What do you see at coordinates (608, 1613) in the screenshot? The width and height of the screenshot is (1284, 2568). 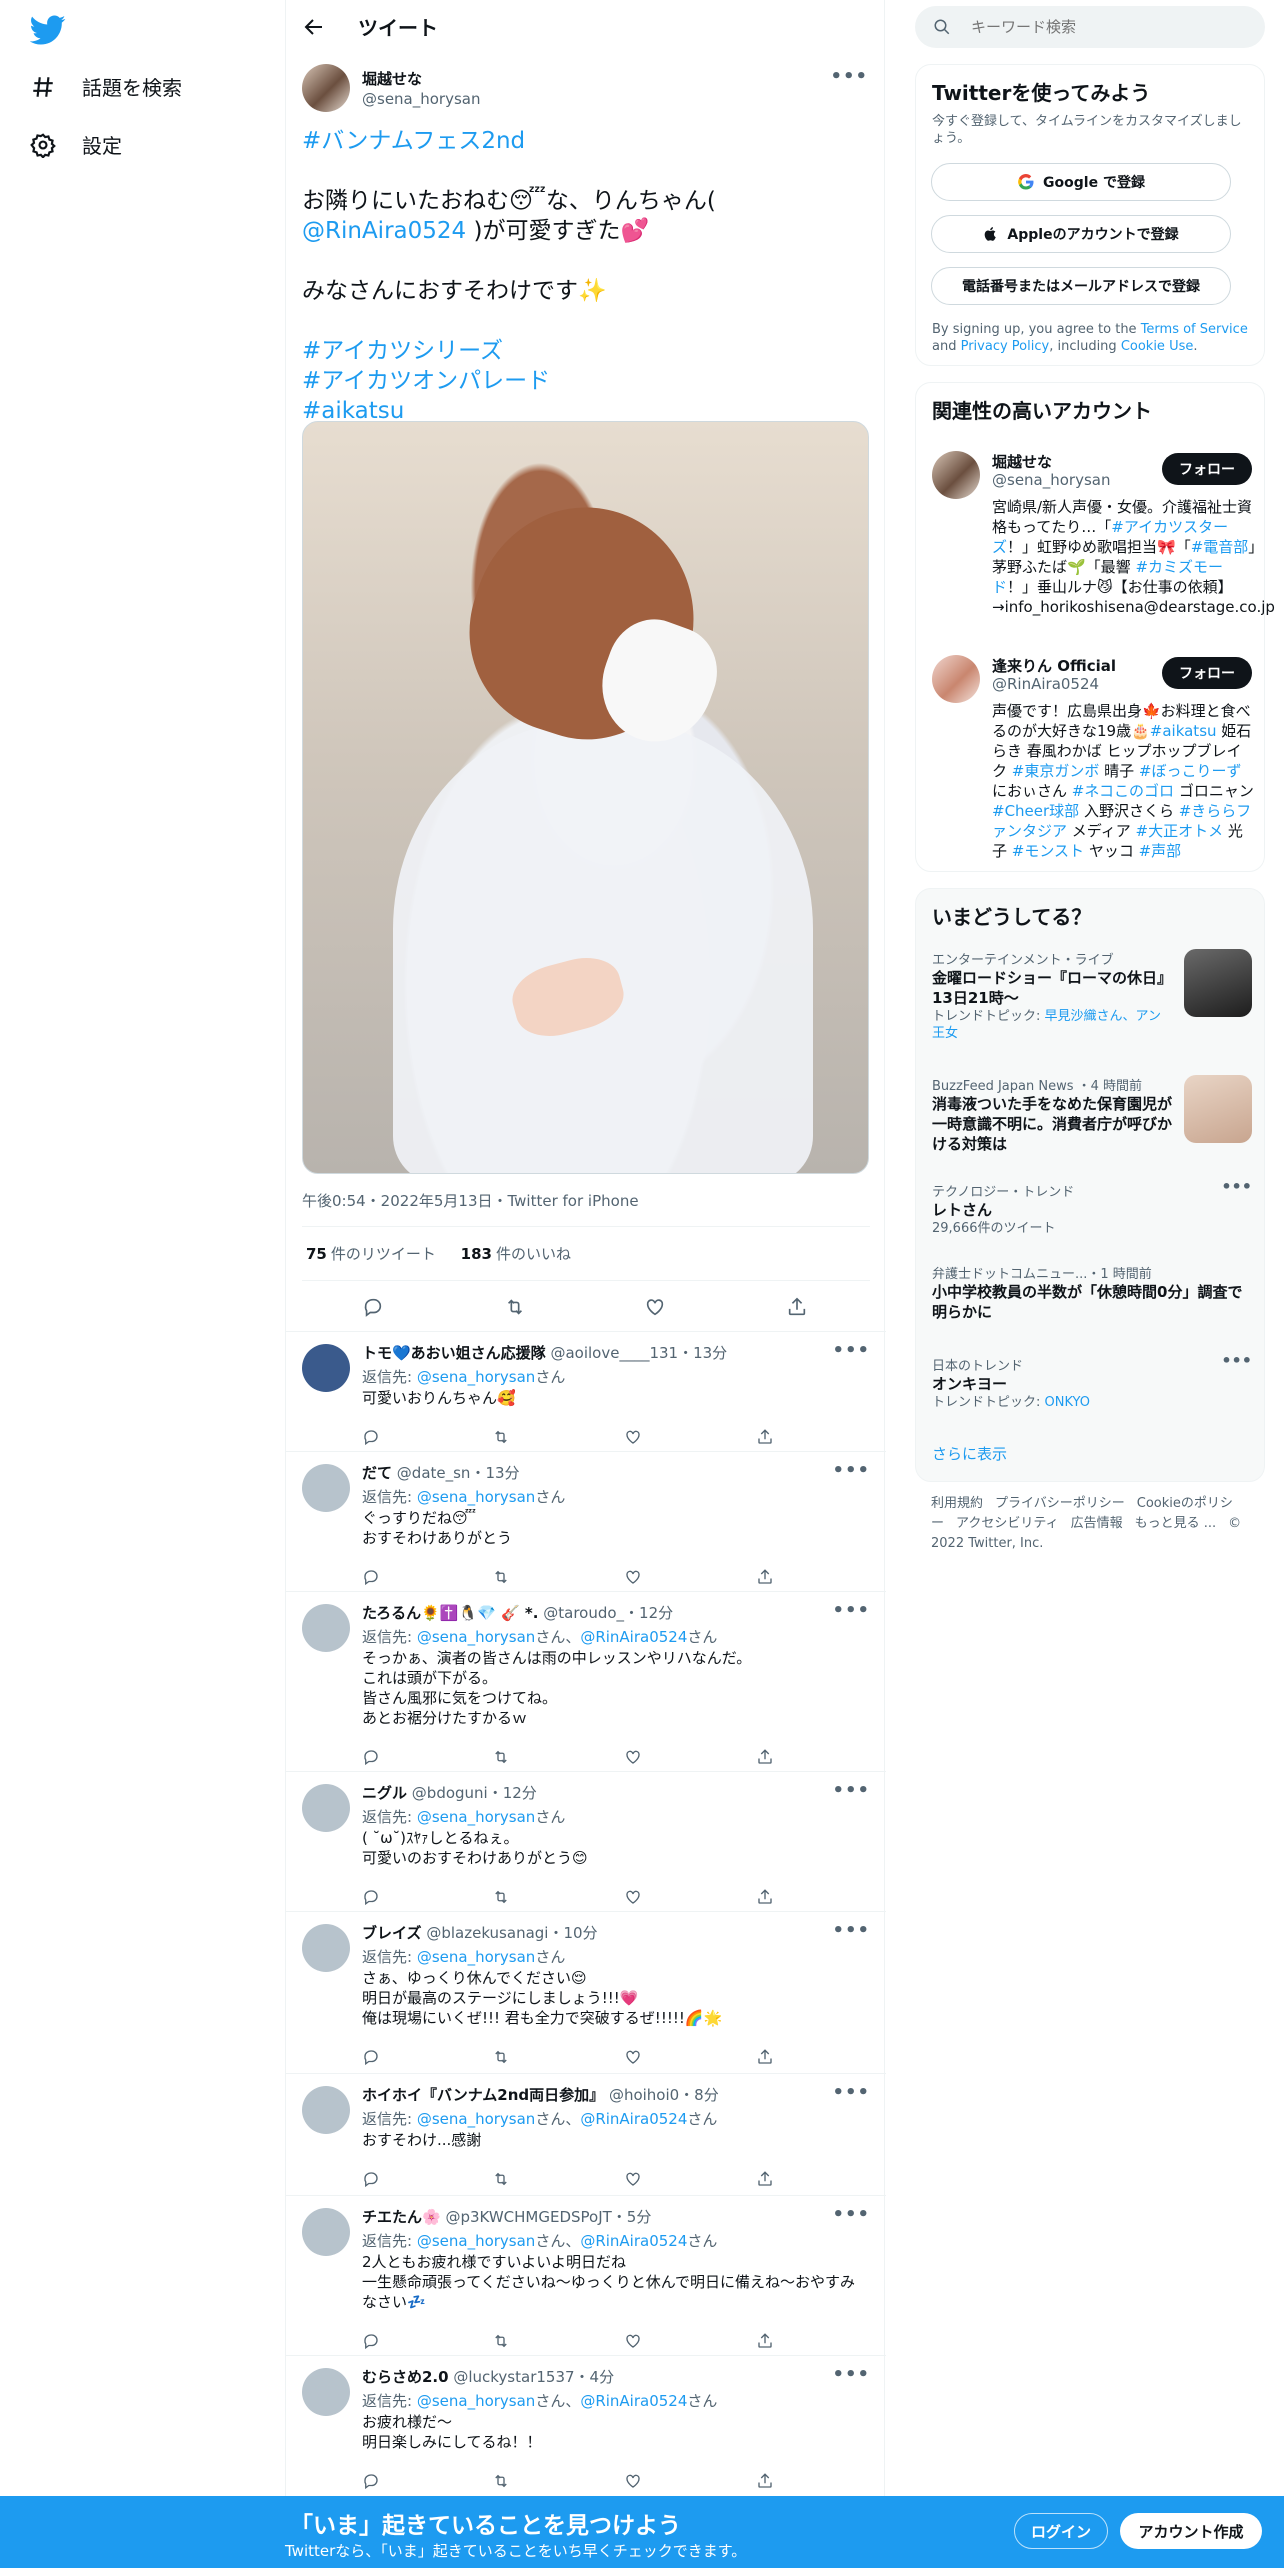 I see `reply-author-handle: @taroudo_・12分` at bounding box center [608, 1613].